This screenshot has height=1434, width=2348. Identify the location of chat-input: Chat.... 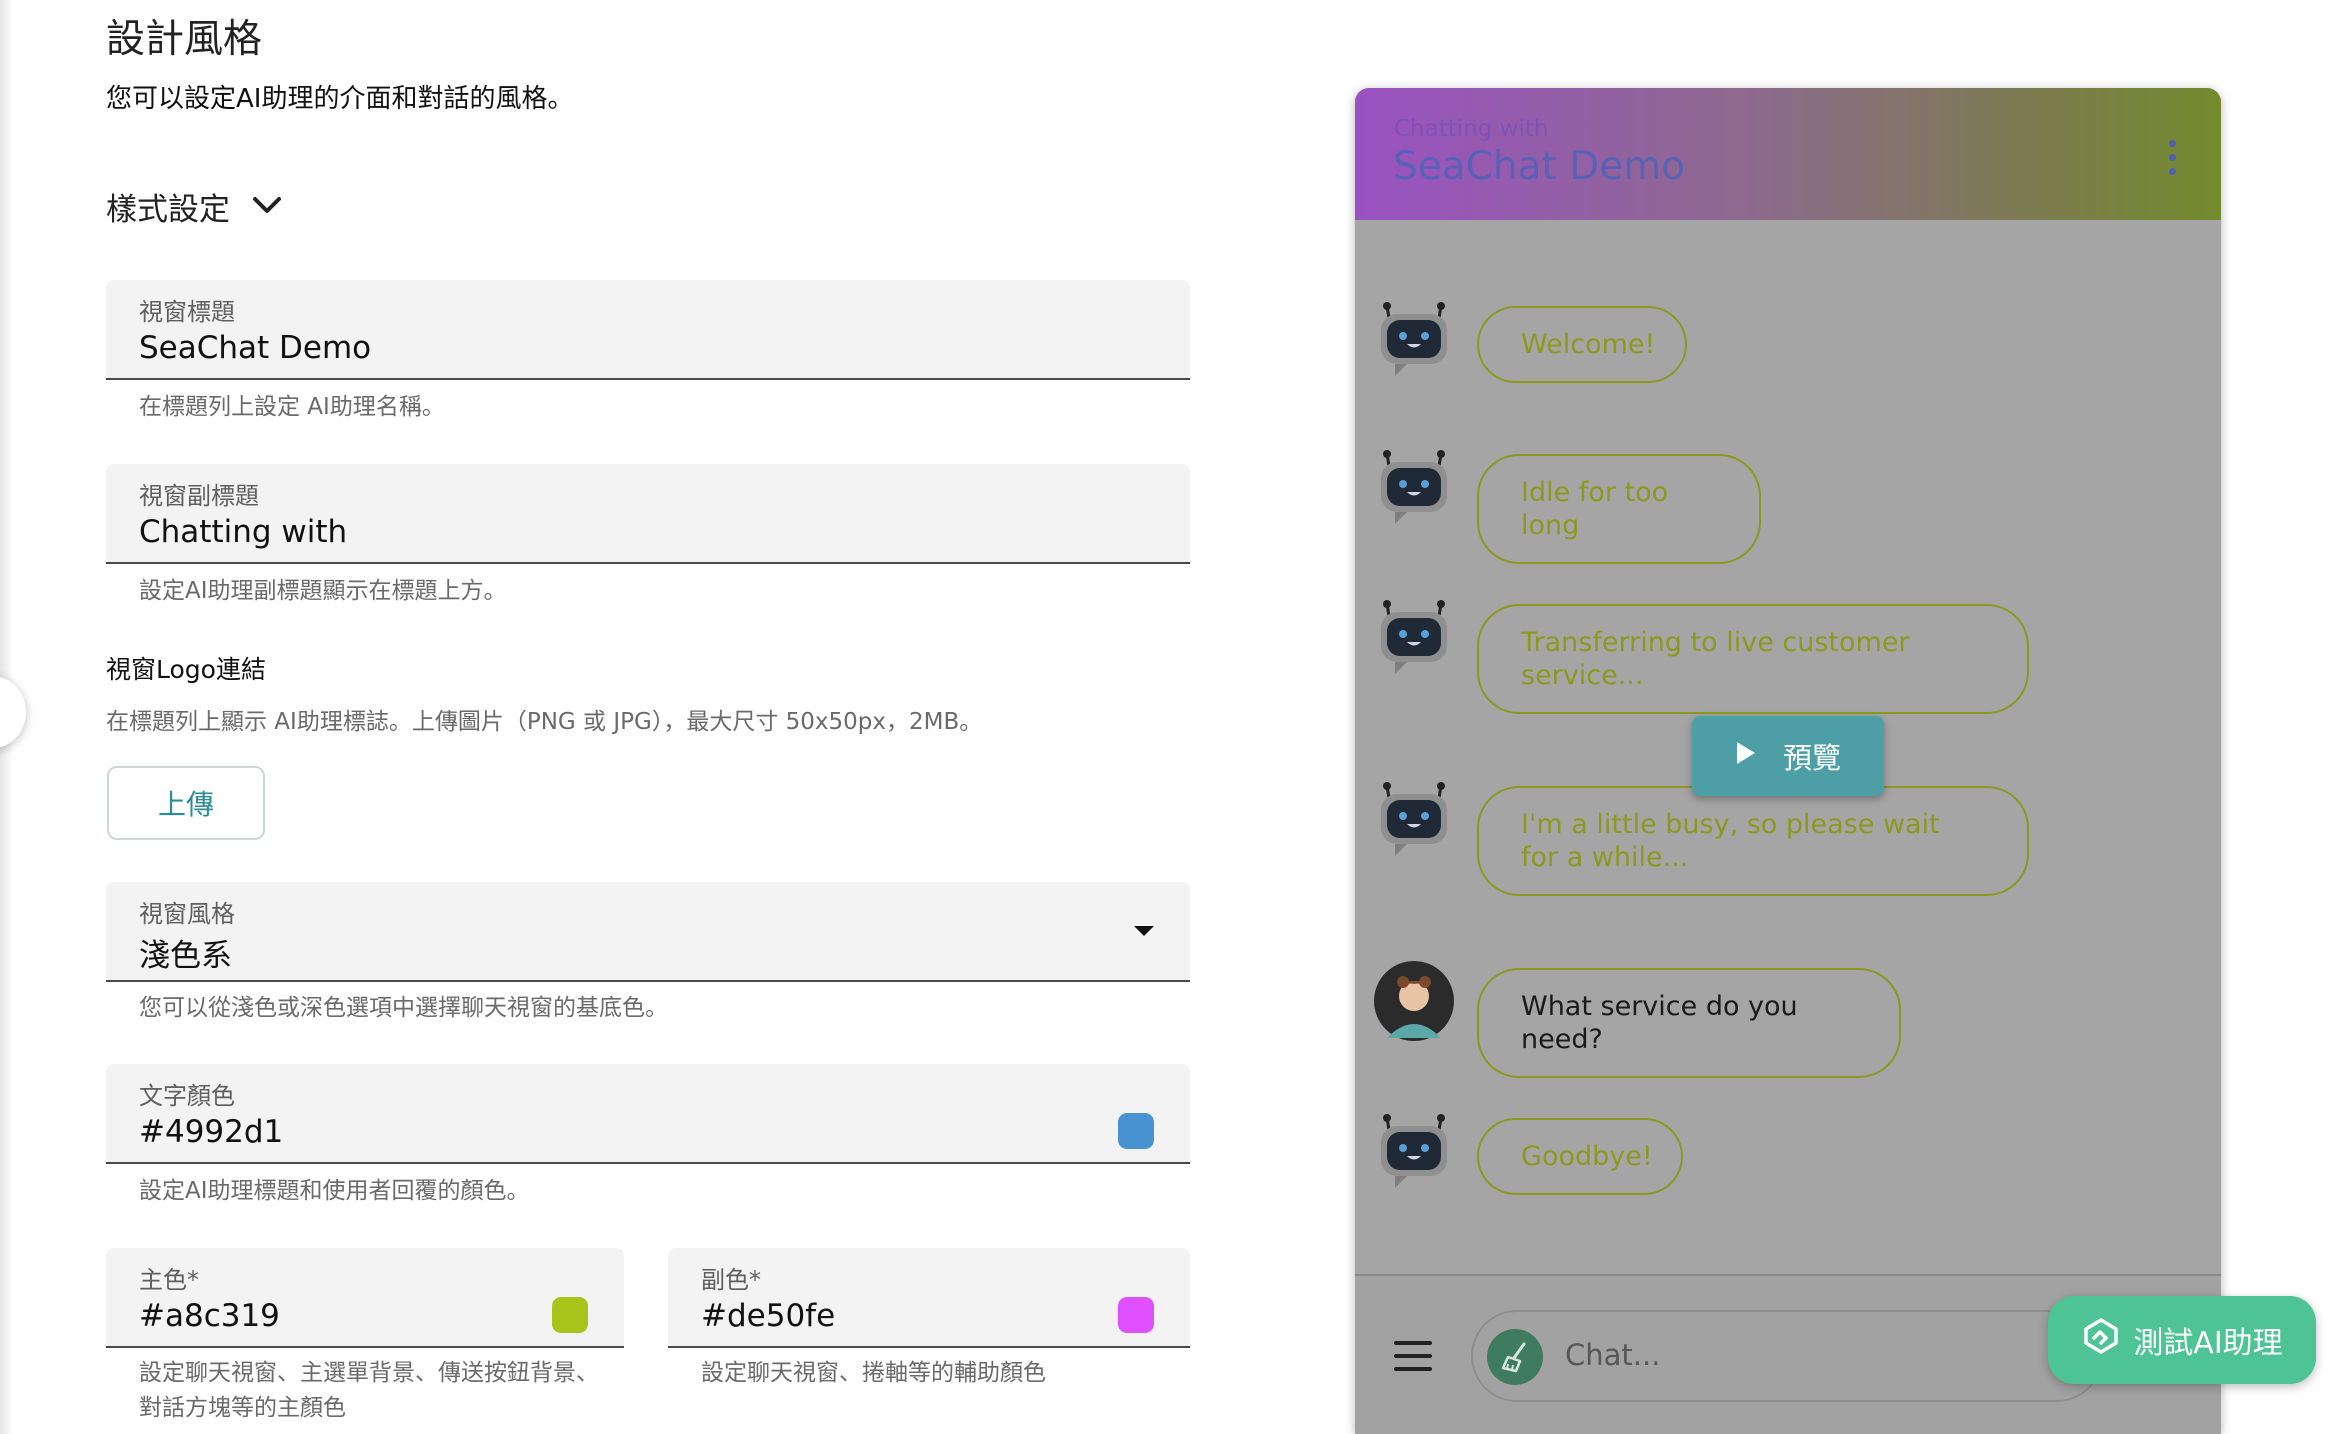
(1787, 1356).